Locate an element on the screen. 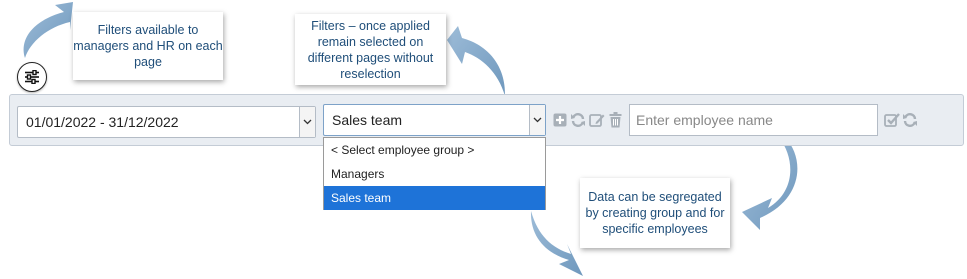  employee-group-option: Managers is located at coordinates (434, 174).